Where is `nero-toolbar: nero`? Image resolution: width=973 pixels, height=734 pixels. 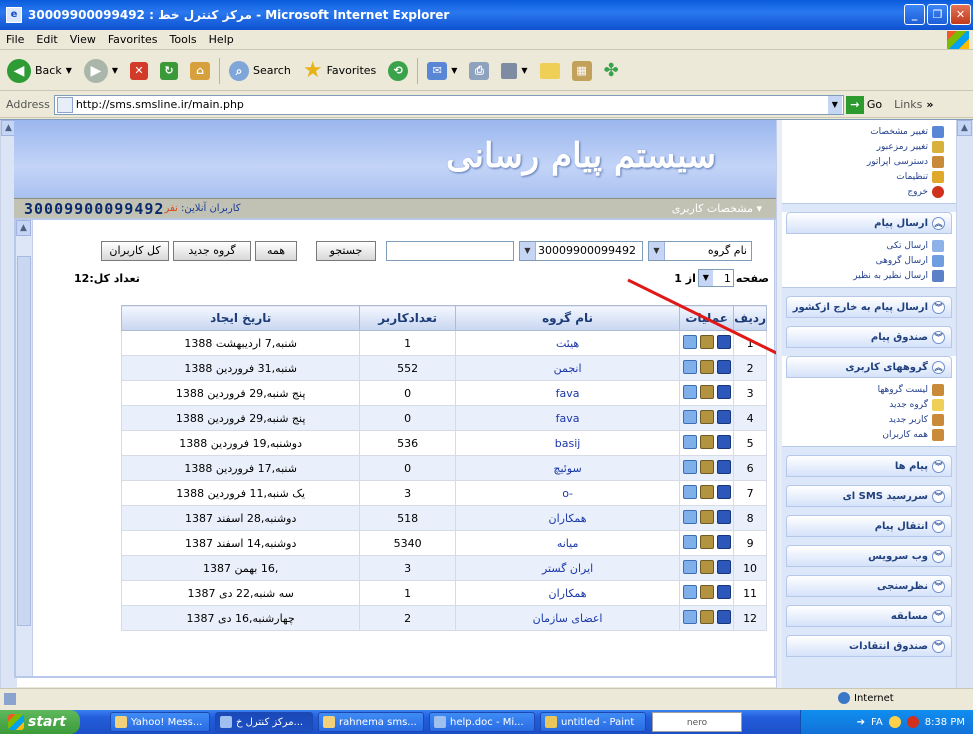
nero-toolbar: nero is located at coordinates (697, 722).